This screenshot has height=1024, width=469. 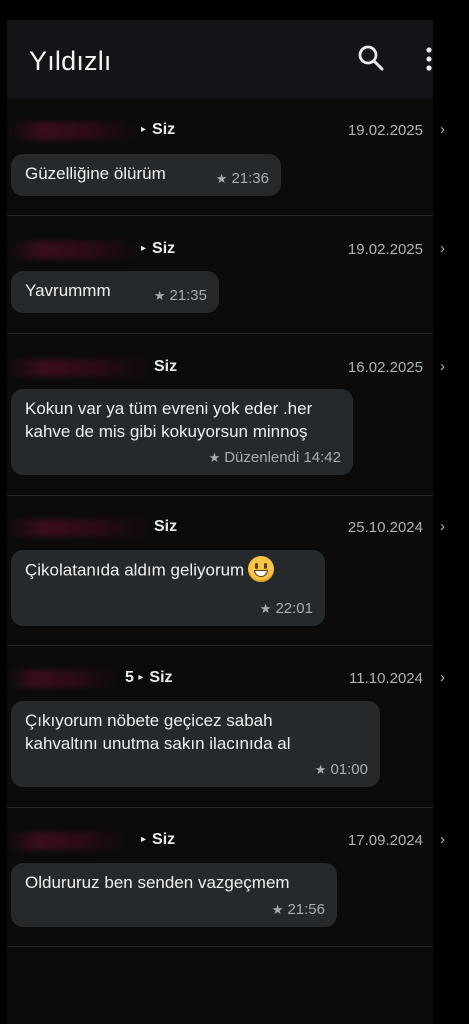 I want to click on sender-line: 5 ▸ Siz, so click(x=107, y=680).